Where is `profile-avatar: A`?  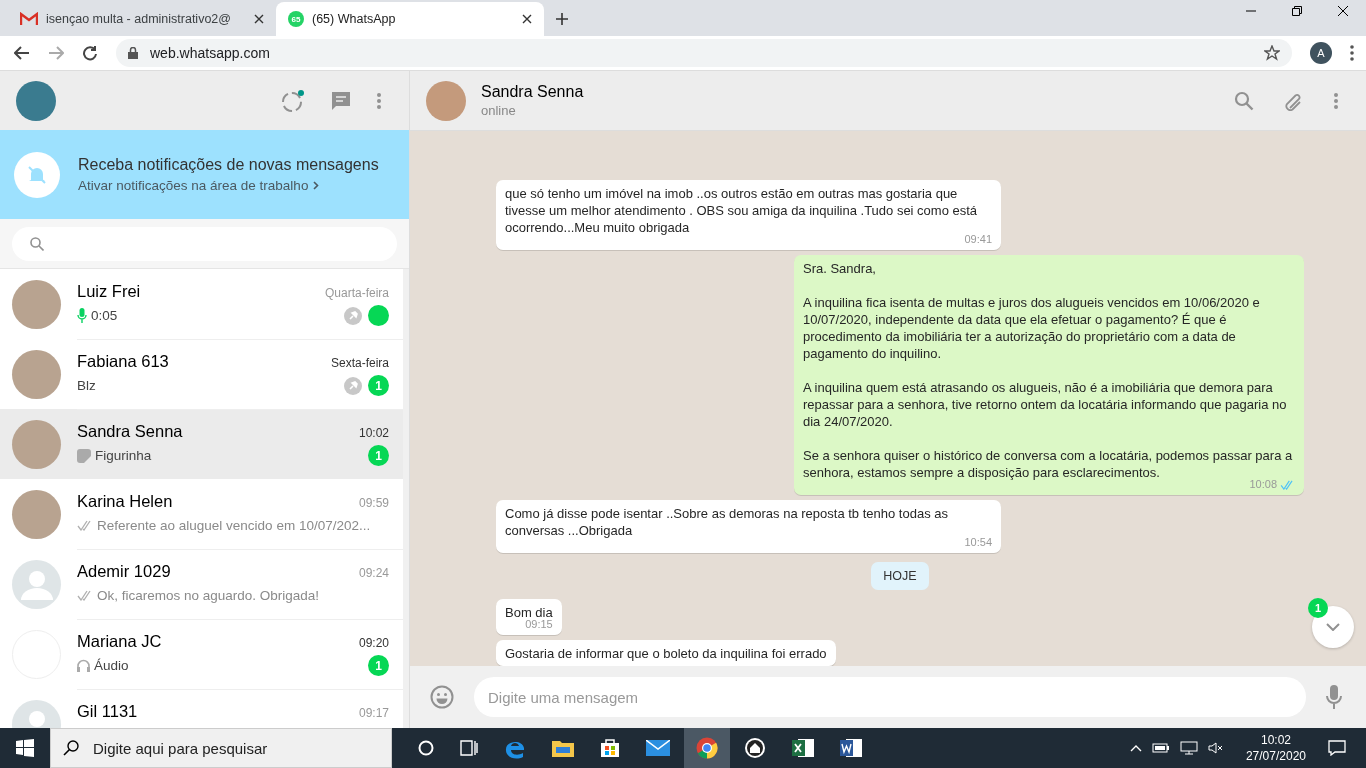
profile-avatar: A is located at coordinates (1321, 53).